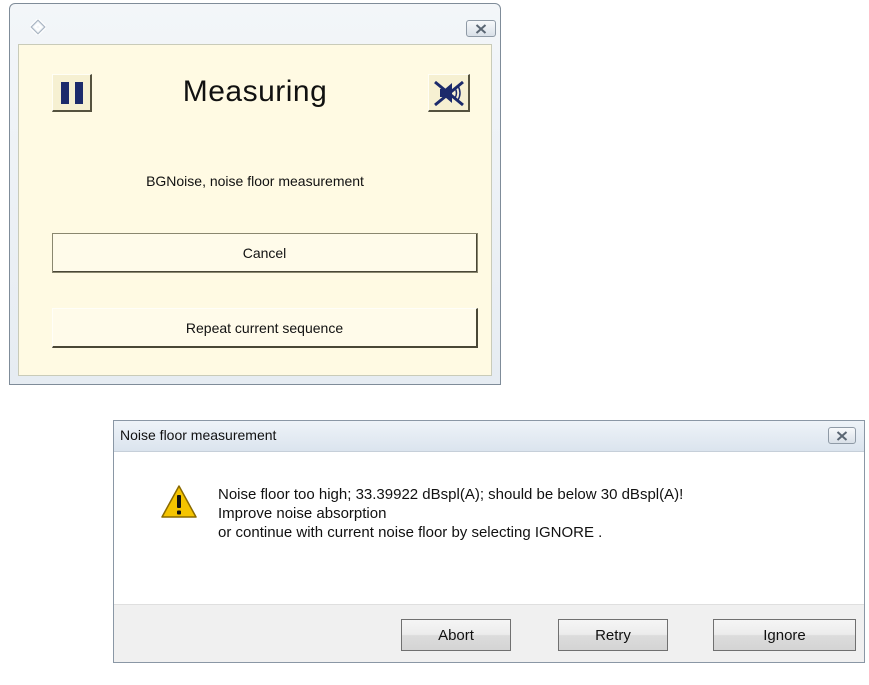 The height and width of the screenshot is (685, 869). I want to click on dialog-title: Noise floor measurement, so click(198, 435).